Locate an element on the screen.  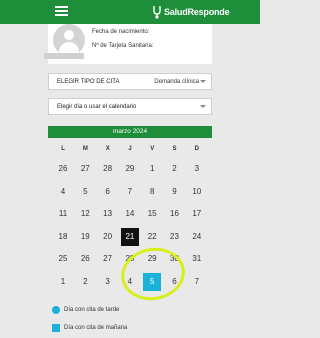
calendar-day: 16 is located at coordinates (175, 214).